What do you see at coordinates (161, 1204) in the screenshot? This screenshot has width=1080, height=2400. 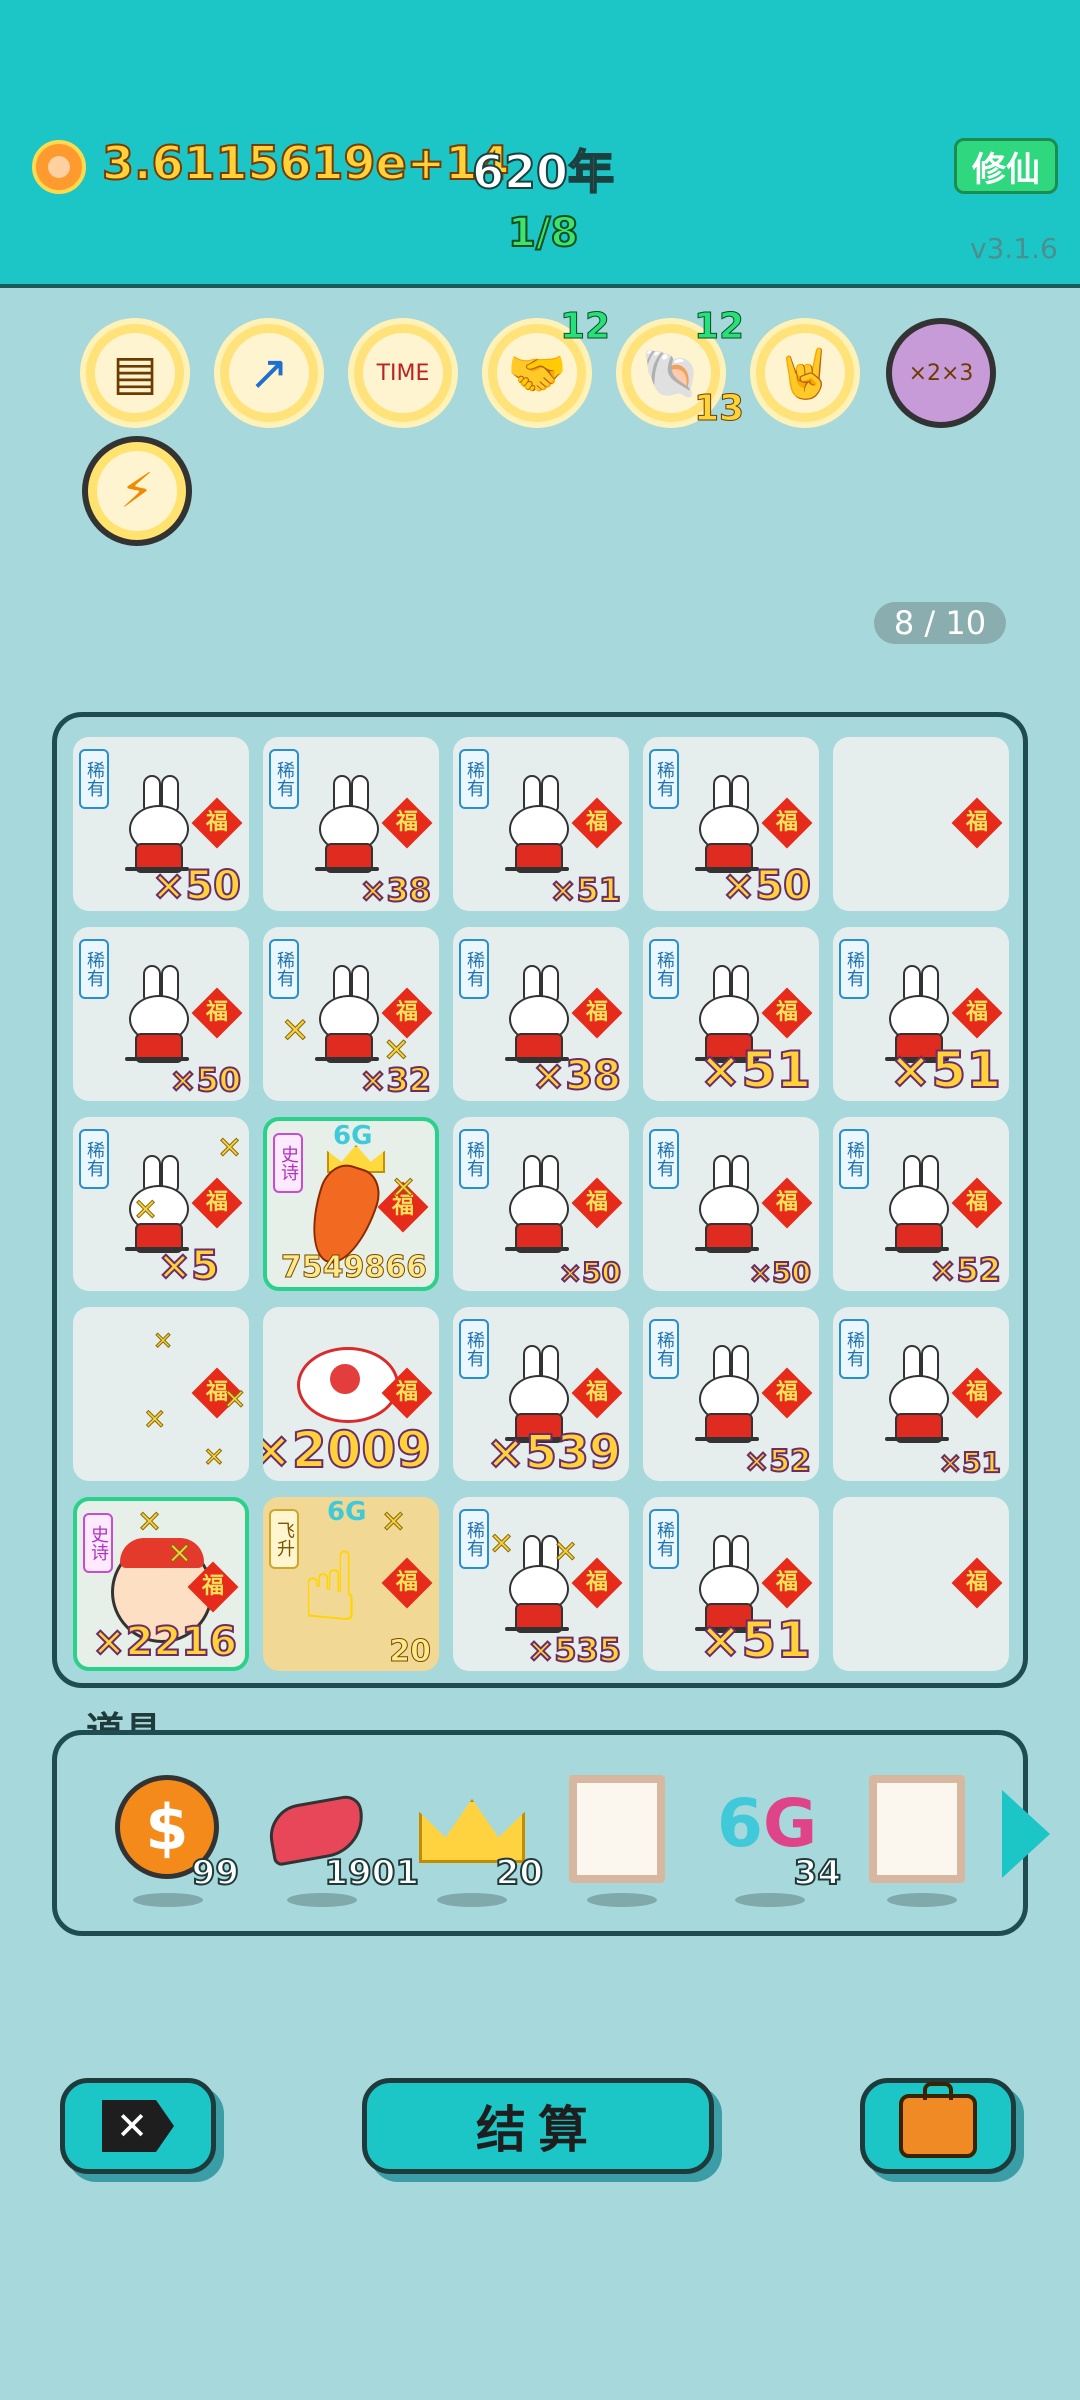 I see `board-cell: 稀有 福 ✕ ✕ ×5` at bounding box center [161, 1204].